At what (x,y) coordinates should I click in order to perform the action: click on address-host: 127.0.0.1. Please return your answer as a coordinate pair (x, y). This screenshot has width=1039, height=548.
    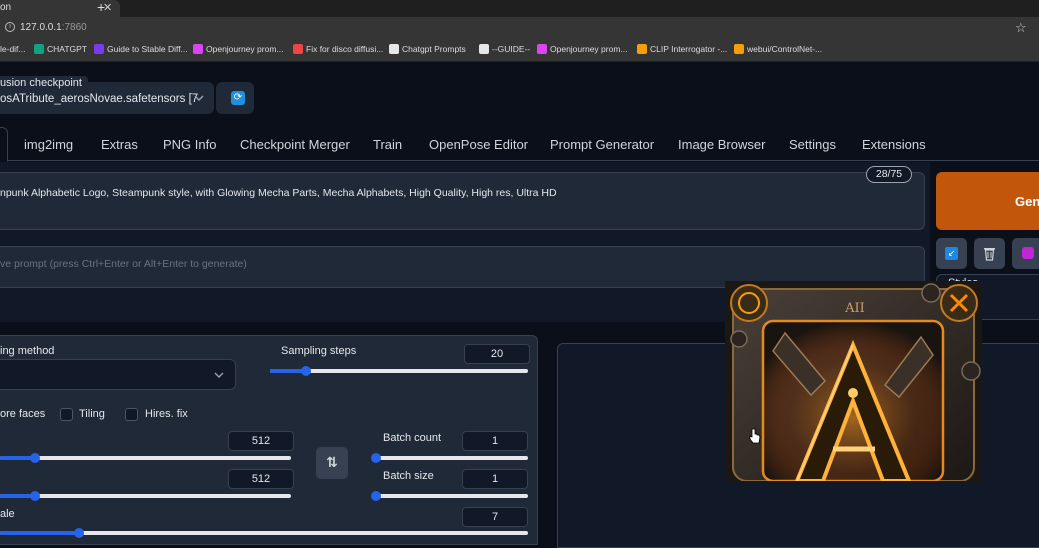
    Looking at the image, I should click on (41, 27).